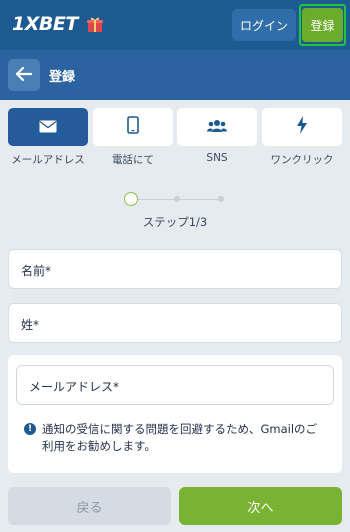  I want to click on first-name-placeholder: 名前*, so click(36, 271).